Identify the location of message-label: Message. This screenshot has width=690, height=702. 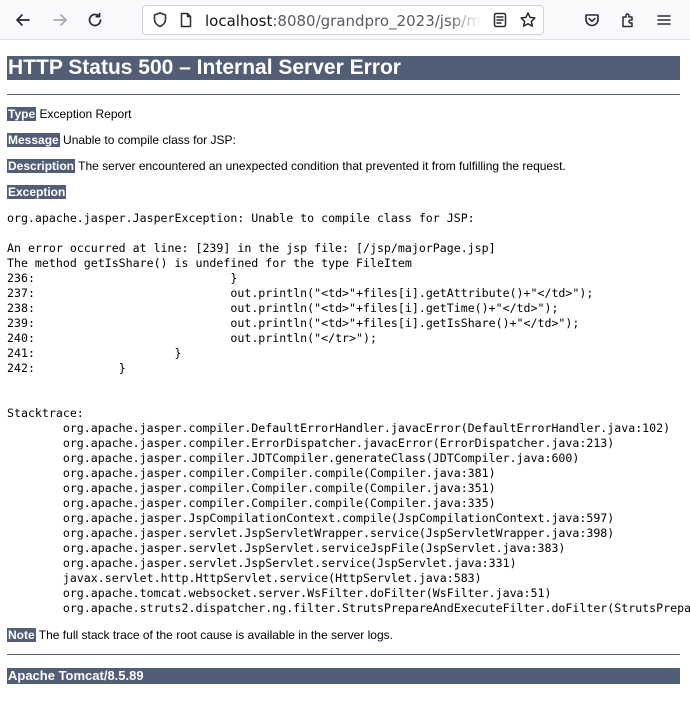
(33, 140).